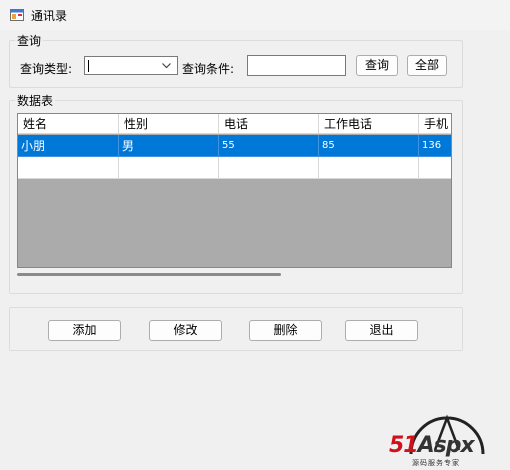 The height and width of the screenshot is (470, 510). Describe the element at coordinates (17, 15) in the screenshot. I see `app-icon` at that location.